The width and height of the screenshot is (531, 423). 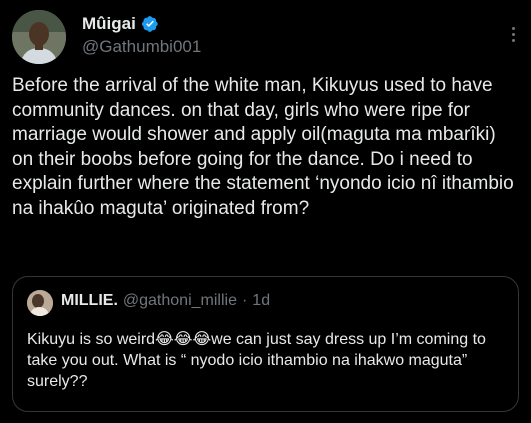 I want to click on author-name-row: Mûigai, so click(x=120, y=24).